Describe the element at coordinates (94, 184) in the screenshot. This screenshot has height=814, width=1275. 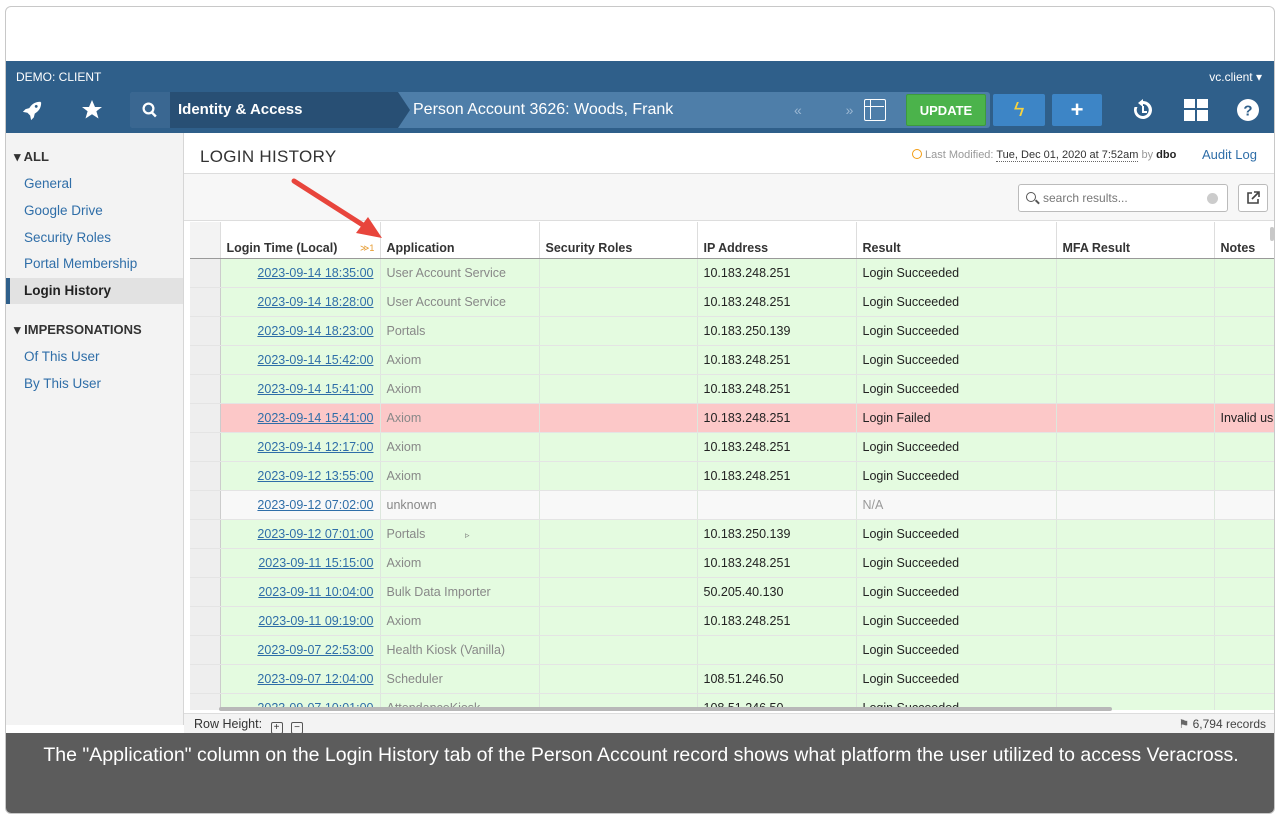
I see `sidebar-item-general: General` at that location.